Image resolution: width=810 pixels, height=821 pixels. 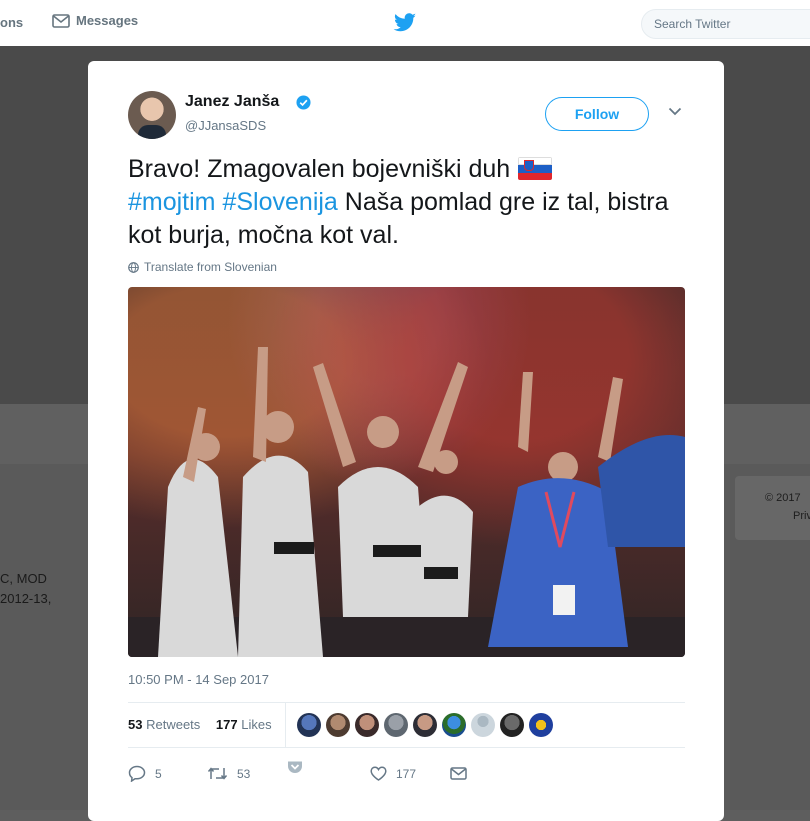 I want to click on retweets-count: 53, so click(x=135, y=724).